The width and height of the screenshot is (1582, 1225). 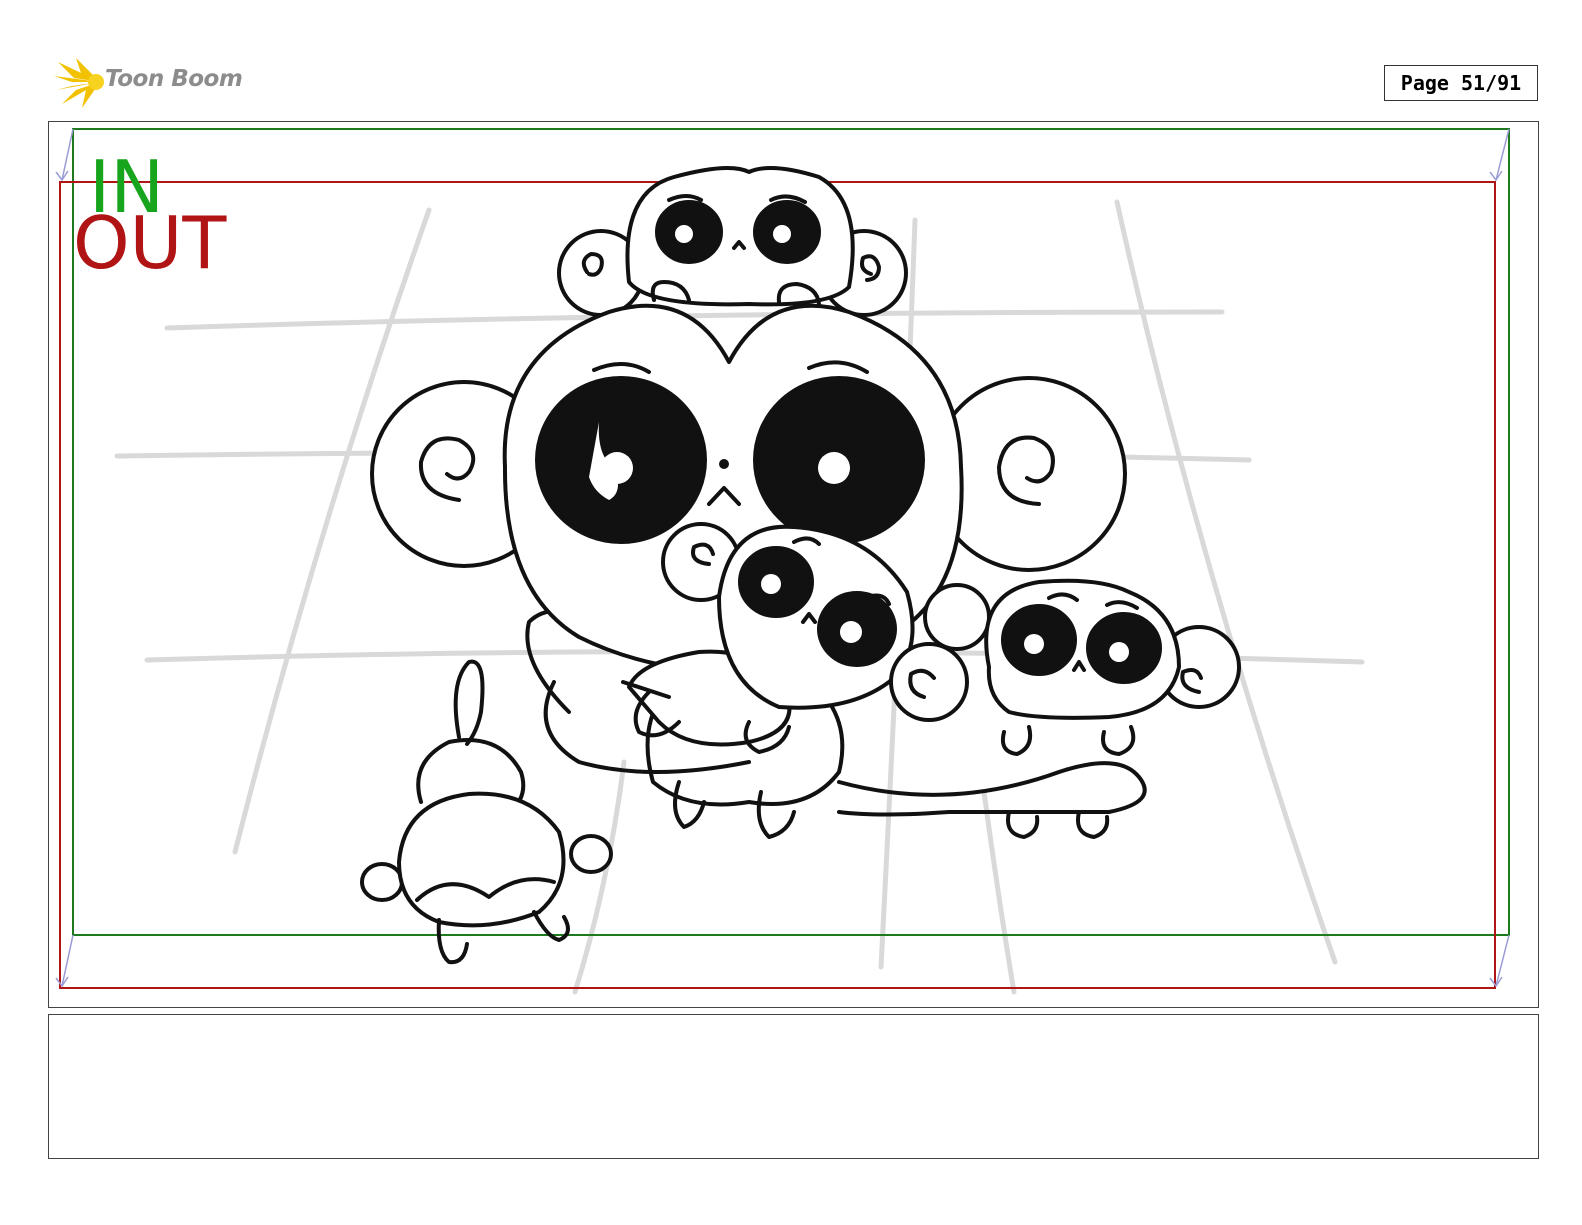 What do you see at coordinates (79, 83) in the screenshot?
I see `starburst-icon` at bounding box center [79, 83].